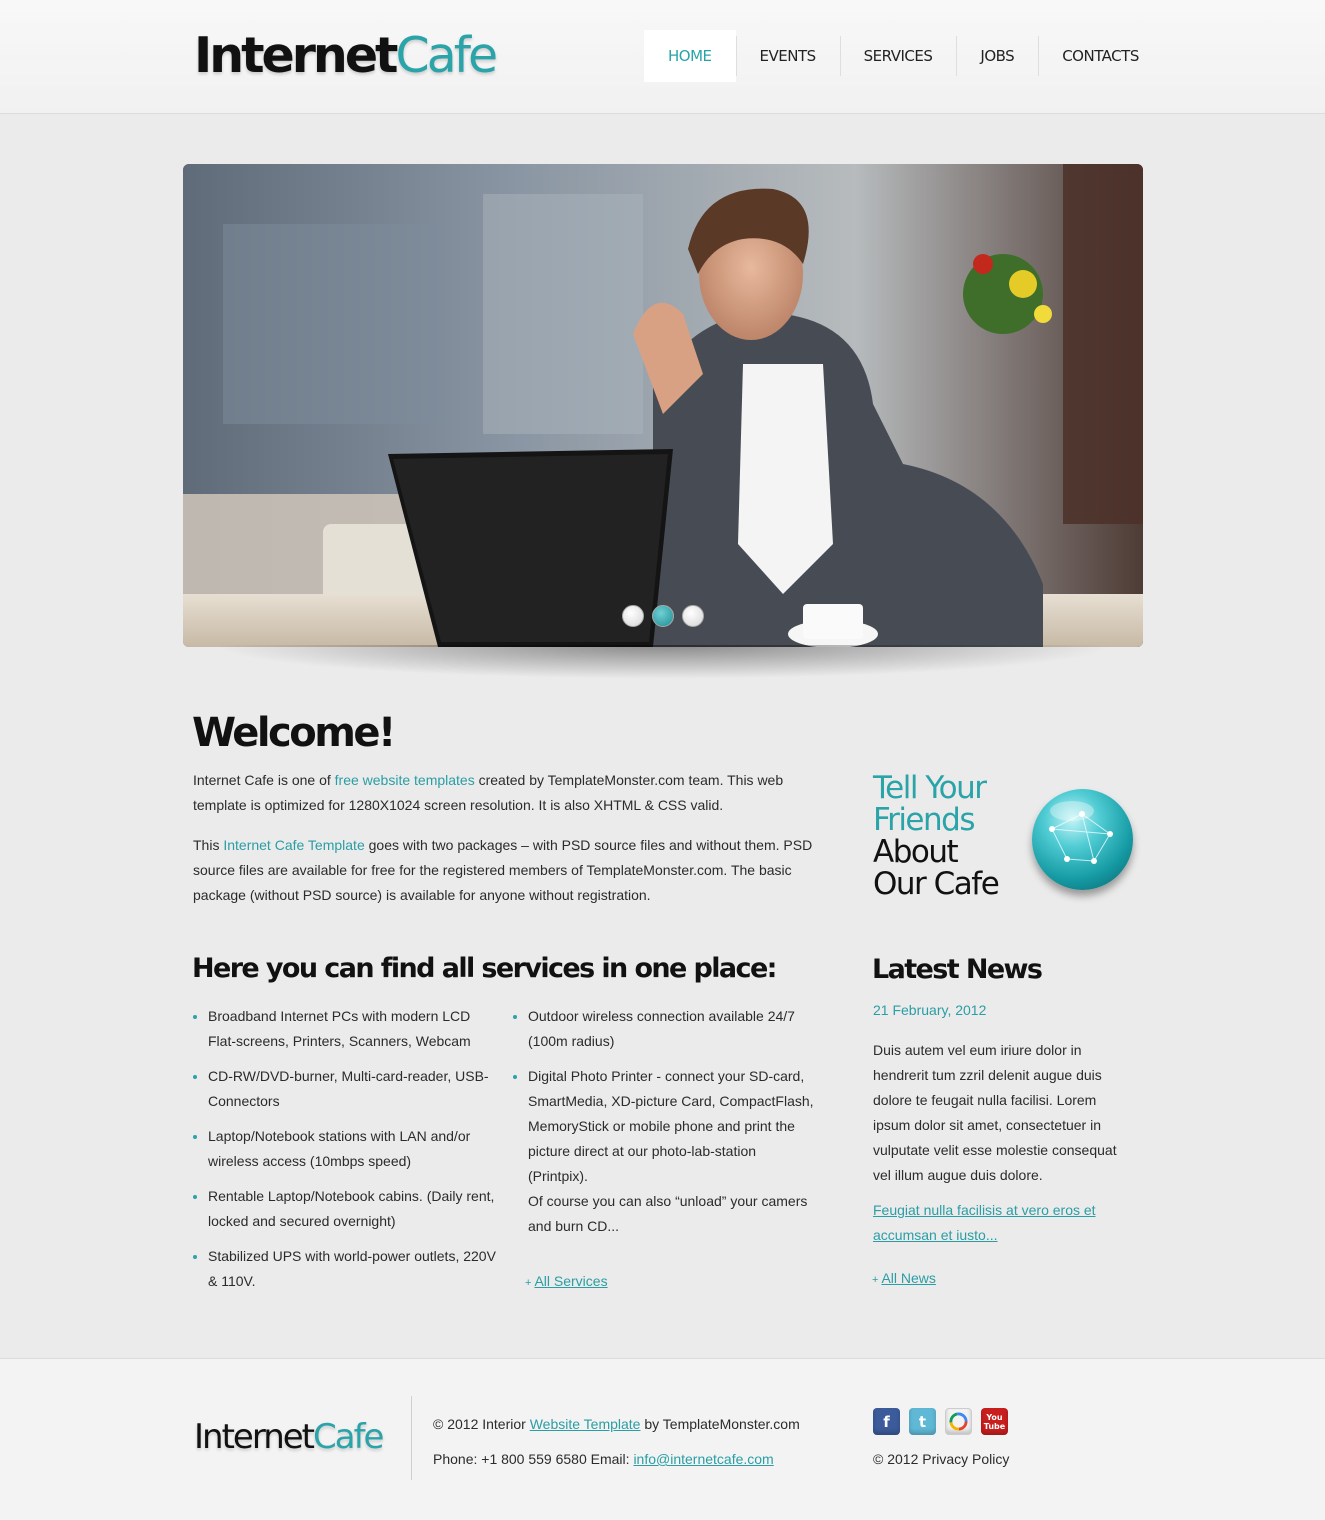  I want to click on copy-text-b: by TemplateMonster.com, so click(720, 1424).